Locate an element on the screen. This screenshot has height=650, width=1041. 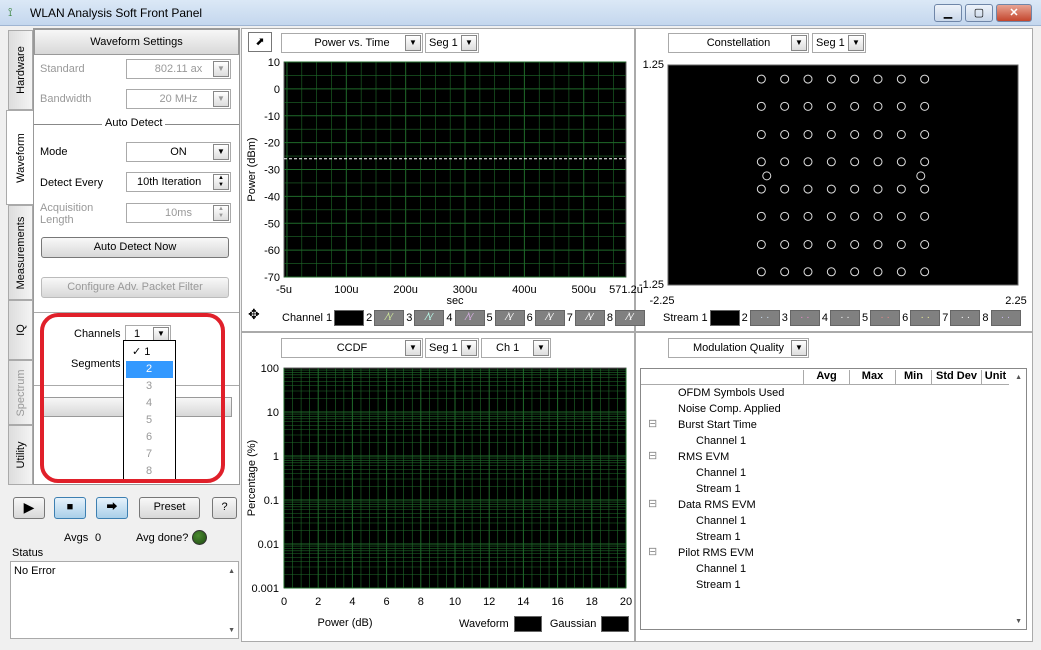
x-axis-label: sec is located at coordinates (455, 301).